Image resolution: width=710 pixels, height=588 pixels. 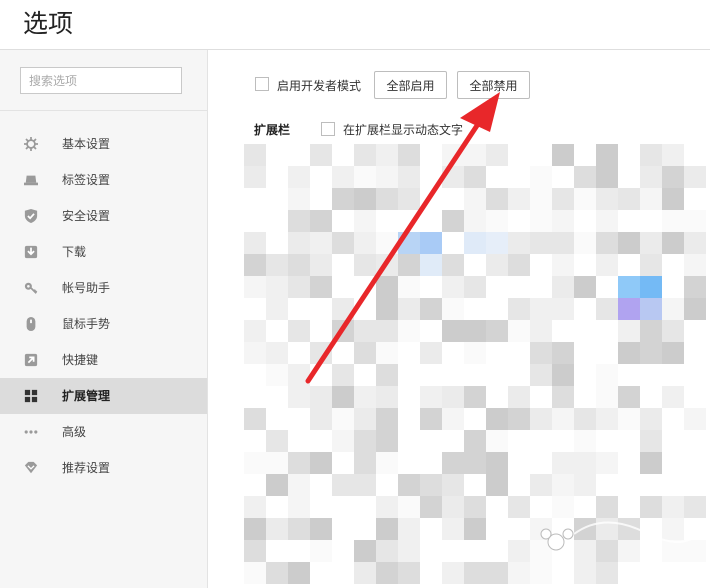 I want to click on more-dots-icon, so click(x=31, y=432).